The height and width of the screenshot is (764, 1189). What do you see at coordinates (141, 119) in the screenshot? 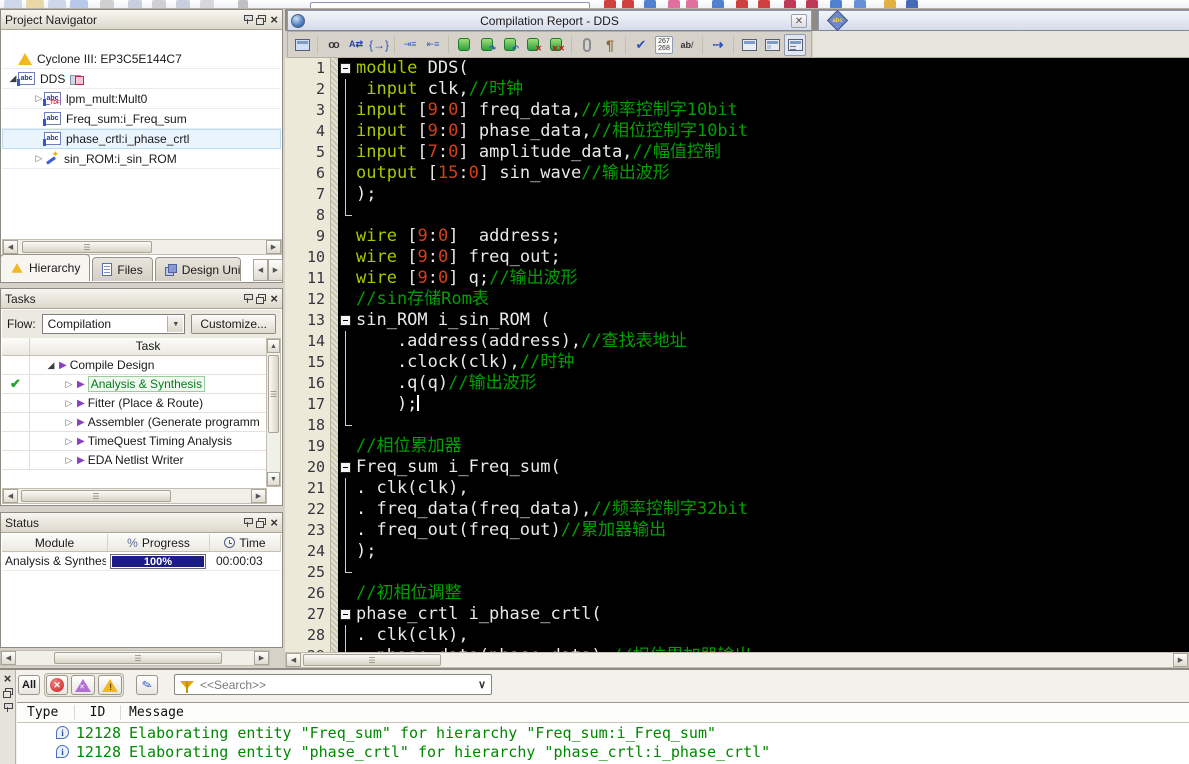
I see `tree-item-freq-sum-i-freq-sum: abc Freq_sum:i_Freq_sum` at bounding box center [141, 119].